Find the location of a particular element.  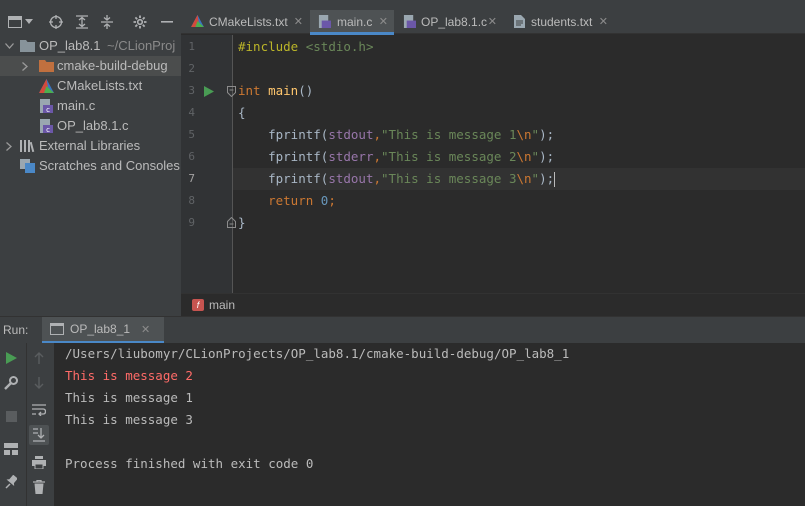

code-line-7: fprintf(stdout,"This is message 3\n"); is located at coordinates (397, 179).